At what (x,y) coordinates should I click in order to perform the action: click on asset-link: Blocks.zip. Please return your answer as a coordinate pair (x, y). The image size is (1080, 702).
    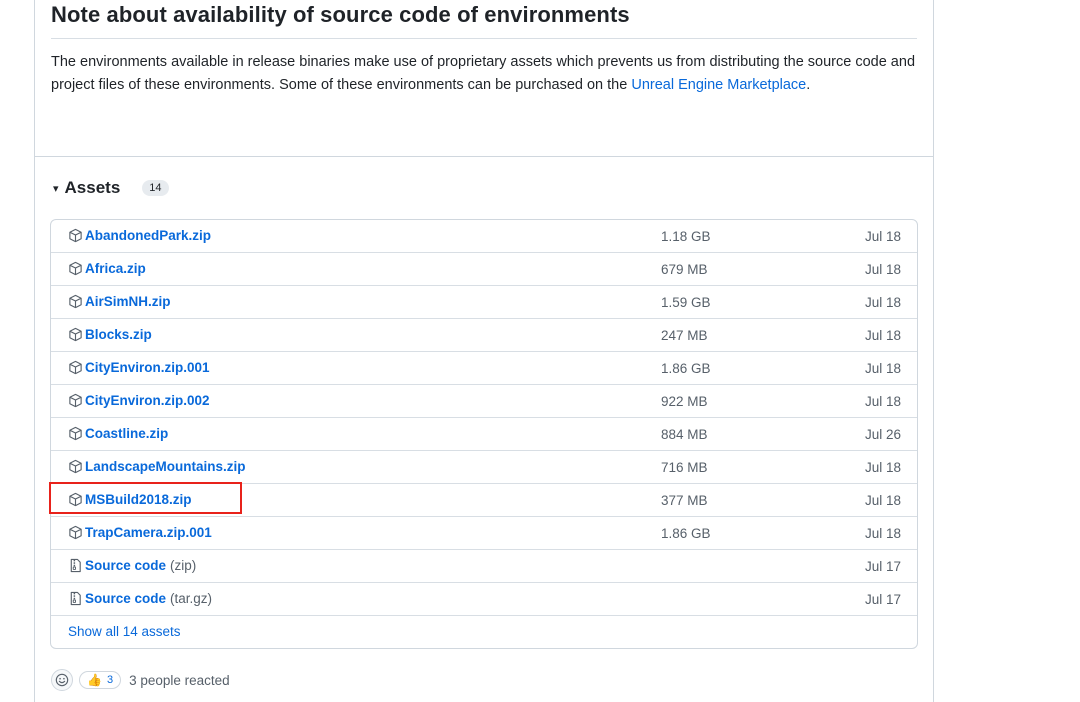
    Looking at the image, I should click on (110, 334).